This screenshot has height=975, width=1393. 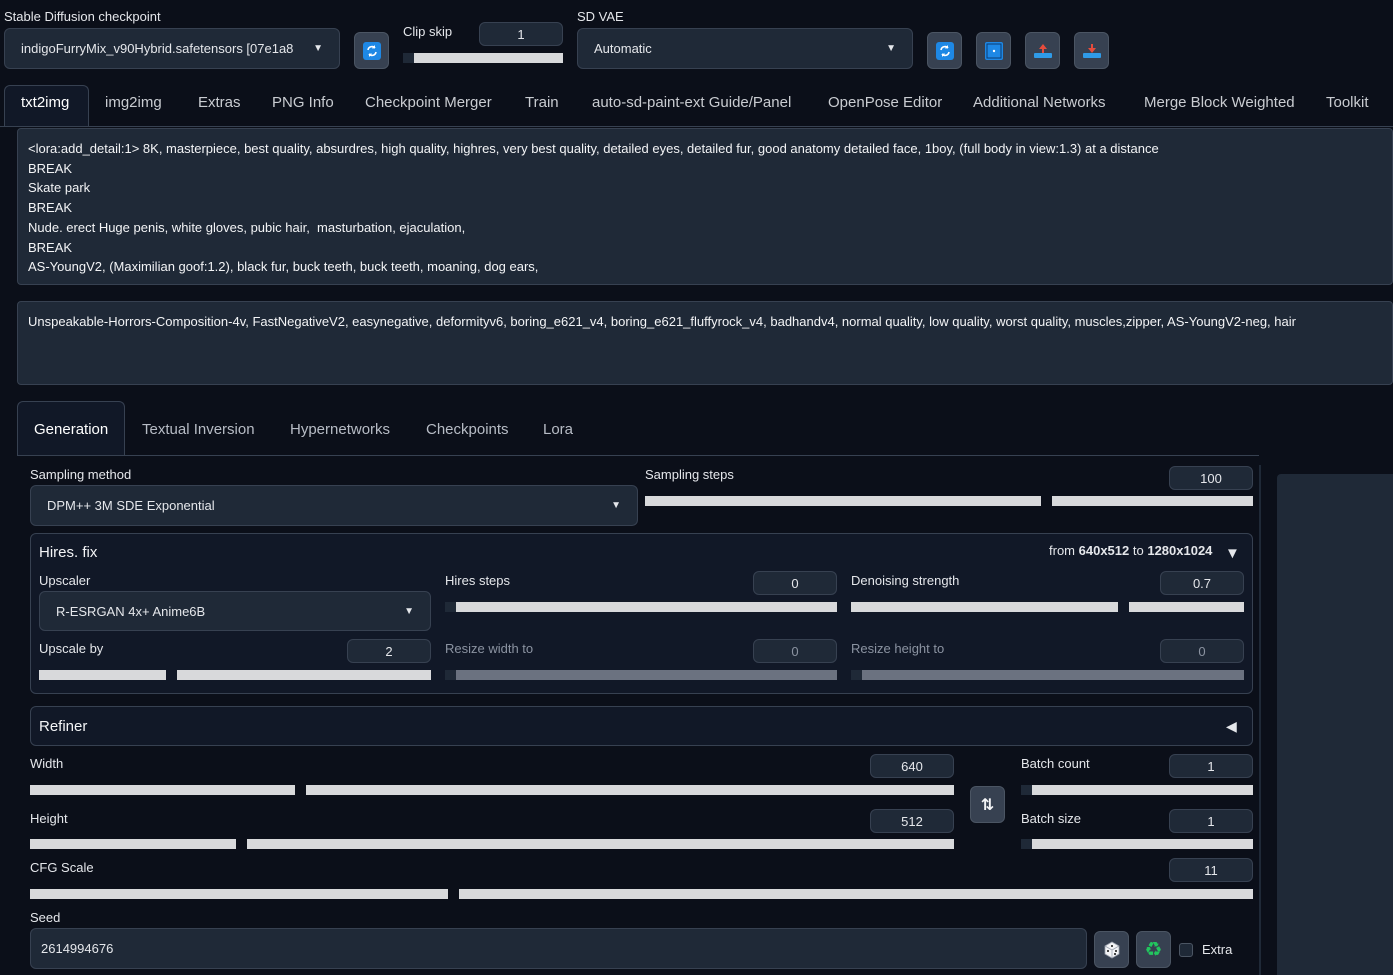 I want to click on batch-size-label: Batch size, so click(x=1051, y=818).